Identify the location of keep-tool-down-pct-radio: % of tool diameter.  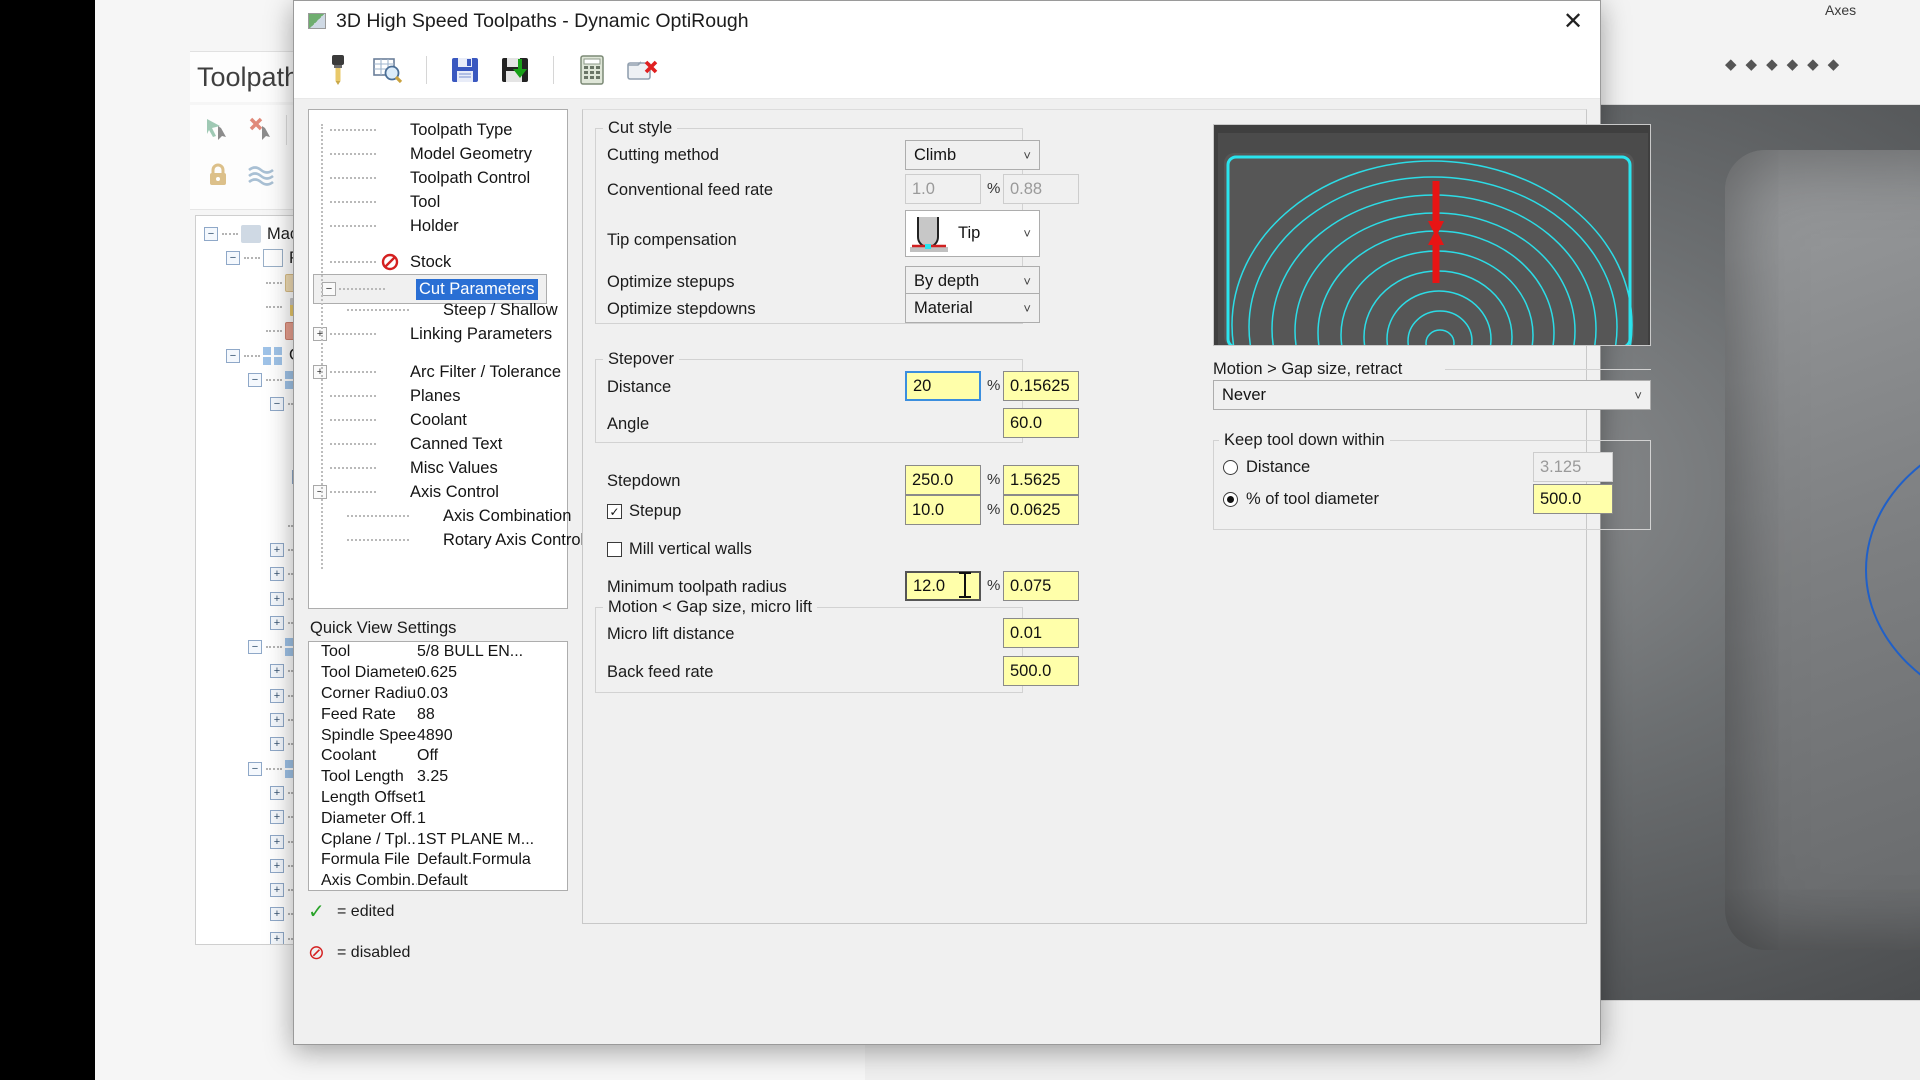
(1301, 499).